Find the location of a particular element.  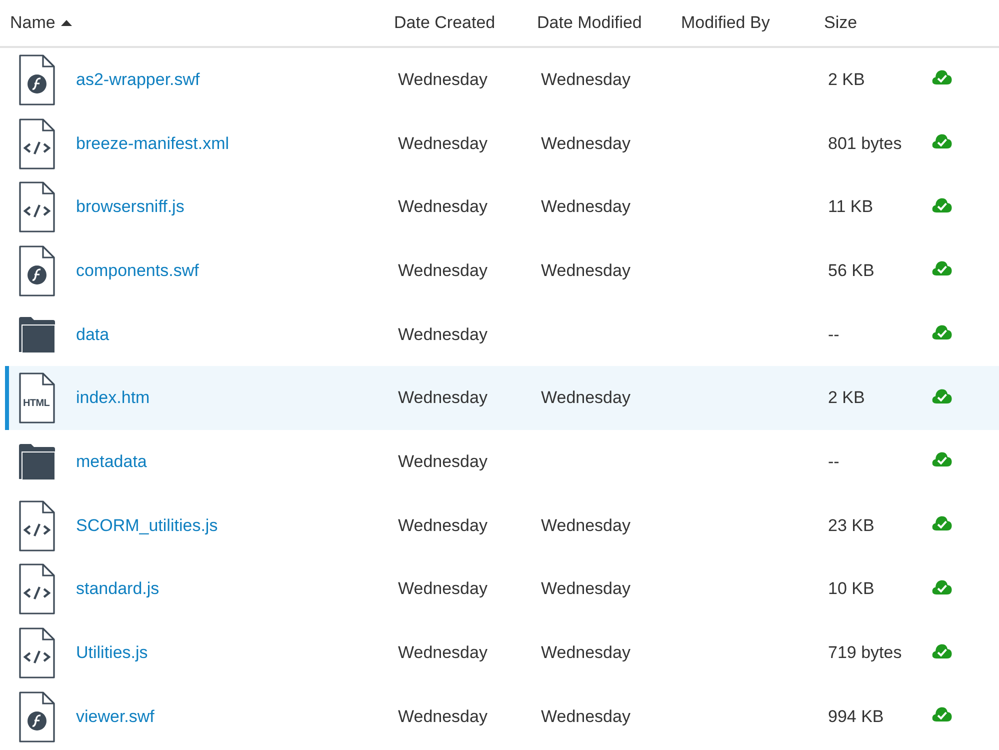

file-row: components.swf Wednesday Wednesday 56 KB is located at coordinates (499, 271).